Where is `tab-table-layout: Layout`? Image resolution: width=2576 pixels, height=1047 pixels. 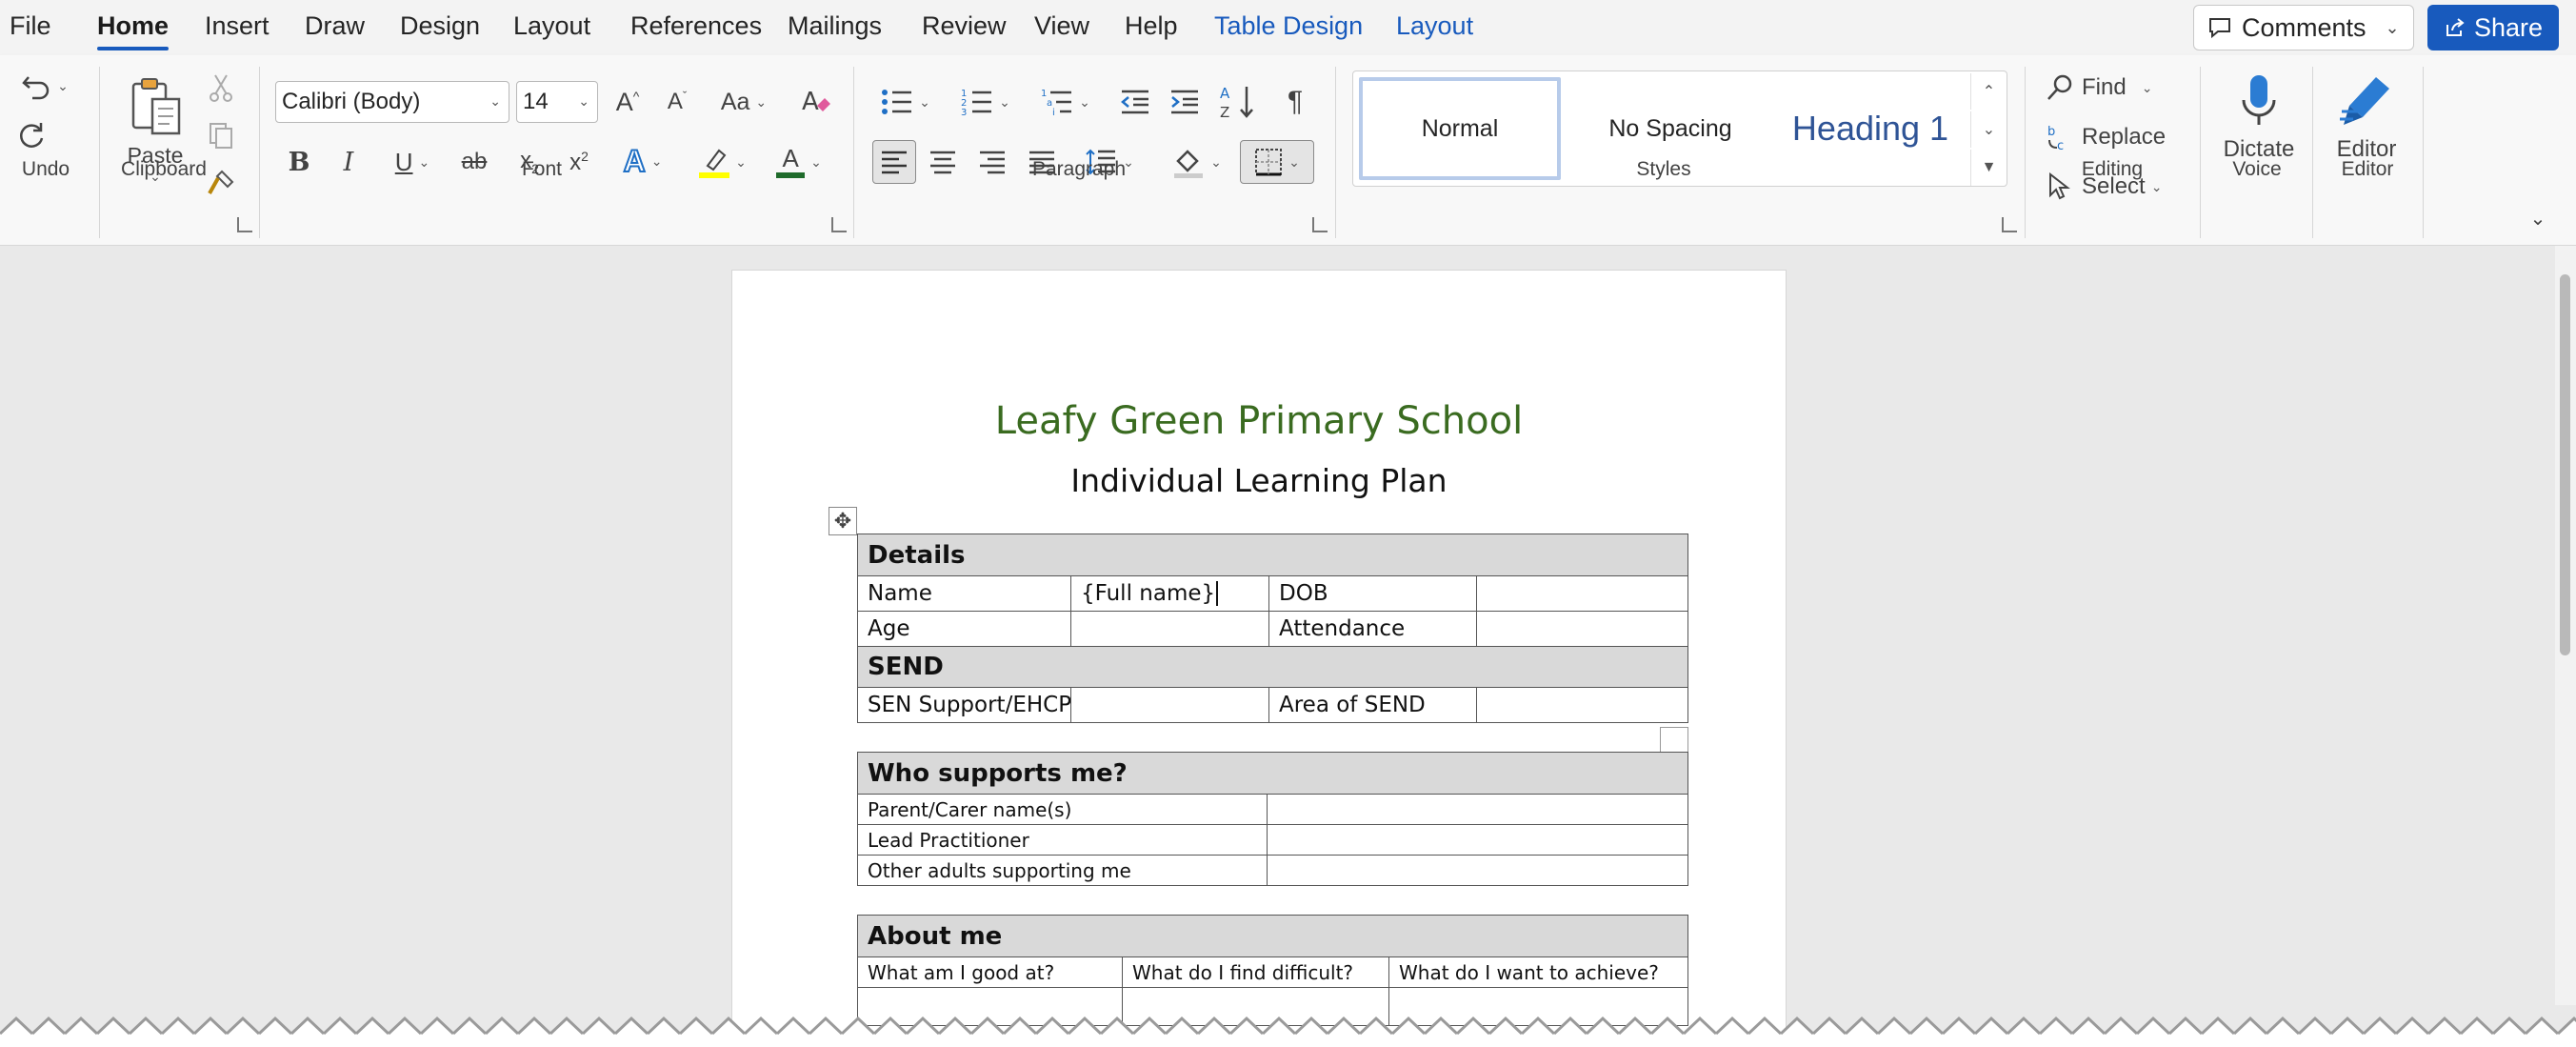 tab-table-layout: Layout is located at coordinates (1434, 26).